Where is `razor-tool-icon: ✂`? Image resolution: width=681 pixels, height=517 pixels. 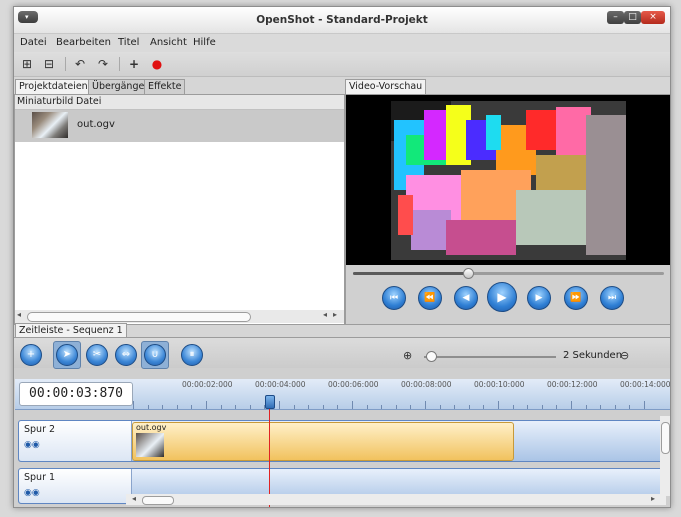 razor-tool-icon: ✂ is located at coordinates (97, 355).